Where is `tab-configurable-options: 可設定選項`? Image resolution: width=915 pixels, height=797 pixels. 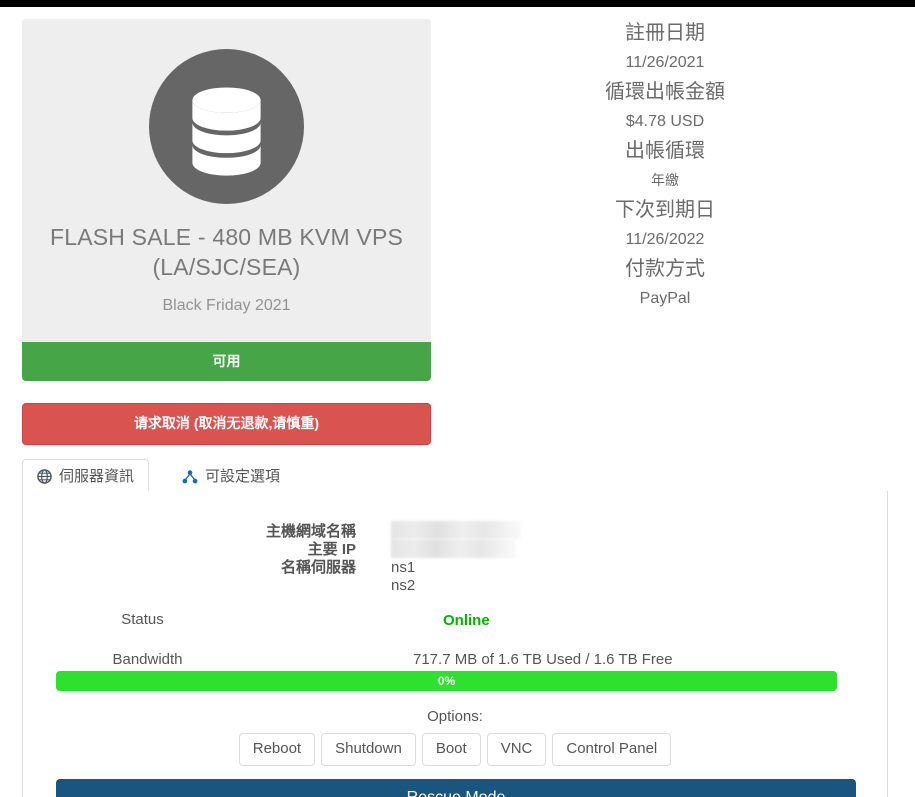
tab-configurable-options: 可設定選項 is located at coordinates (231, 477).